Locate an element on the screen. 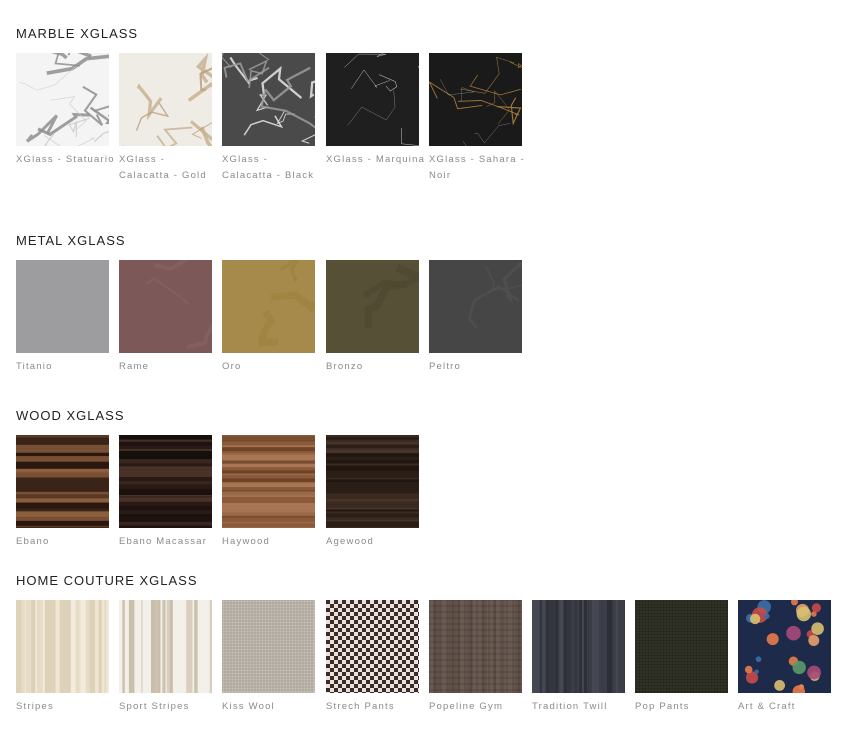  section-title: HOME COUTURE XGLASS is located at coordinates (107, 580).